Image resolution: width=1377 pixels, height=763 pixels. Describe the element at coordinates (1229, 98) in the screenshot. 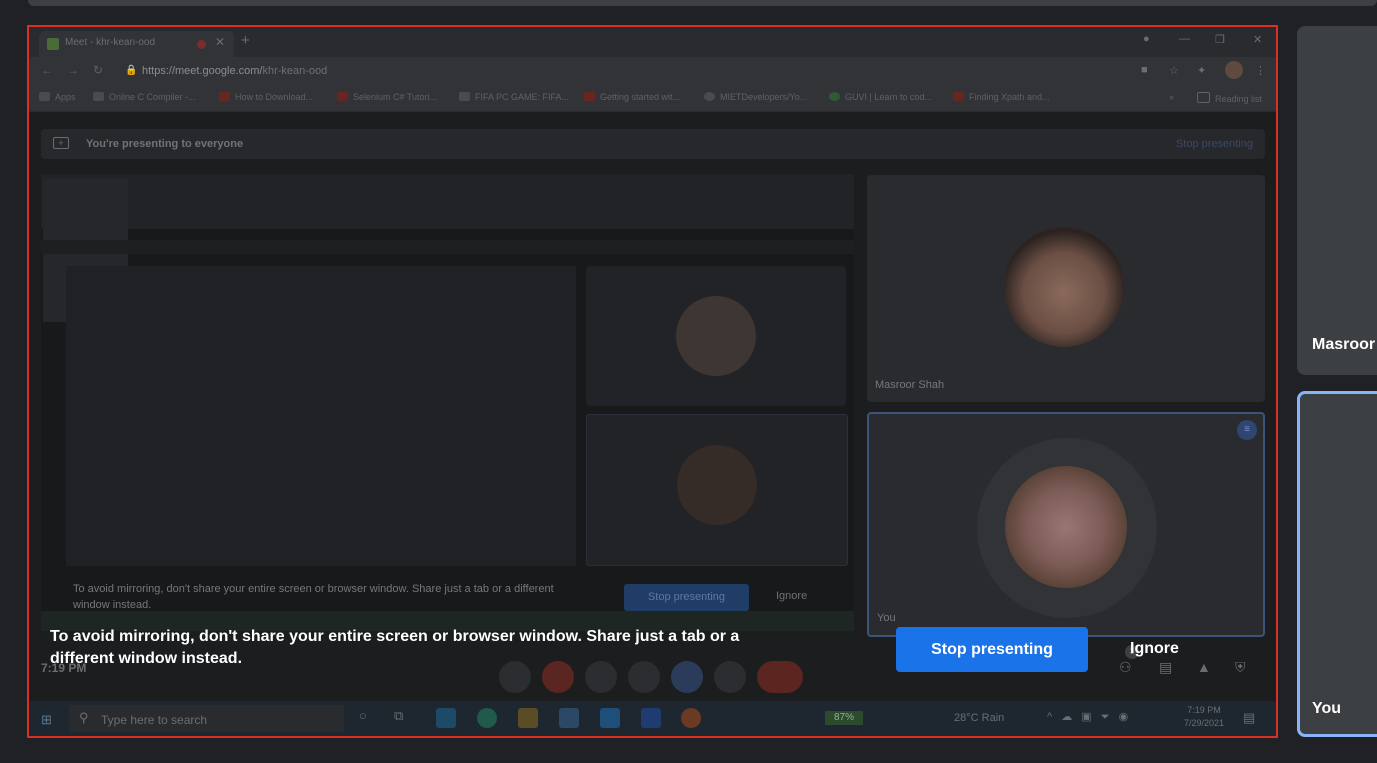

I see `reading-list-button: Reading list` at that location.